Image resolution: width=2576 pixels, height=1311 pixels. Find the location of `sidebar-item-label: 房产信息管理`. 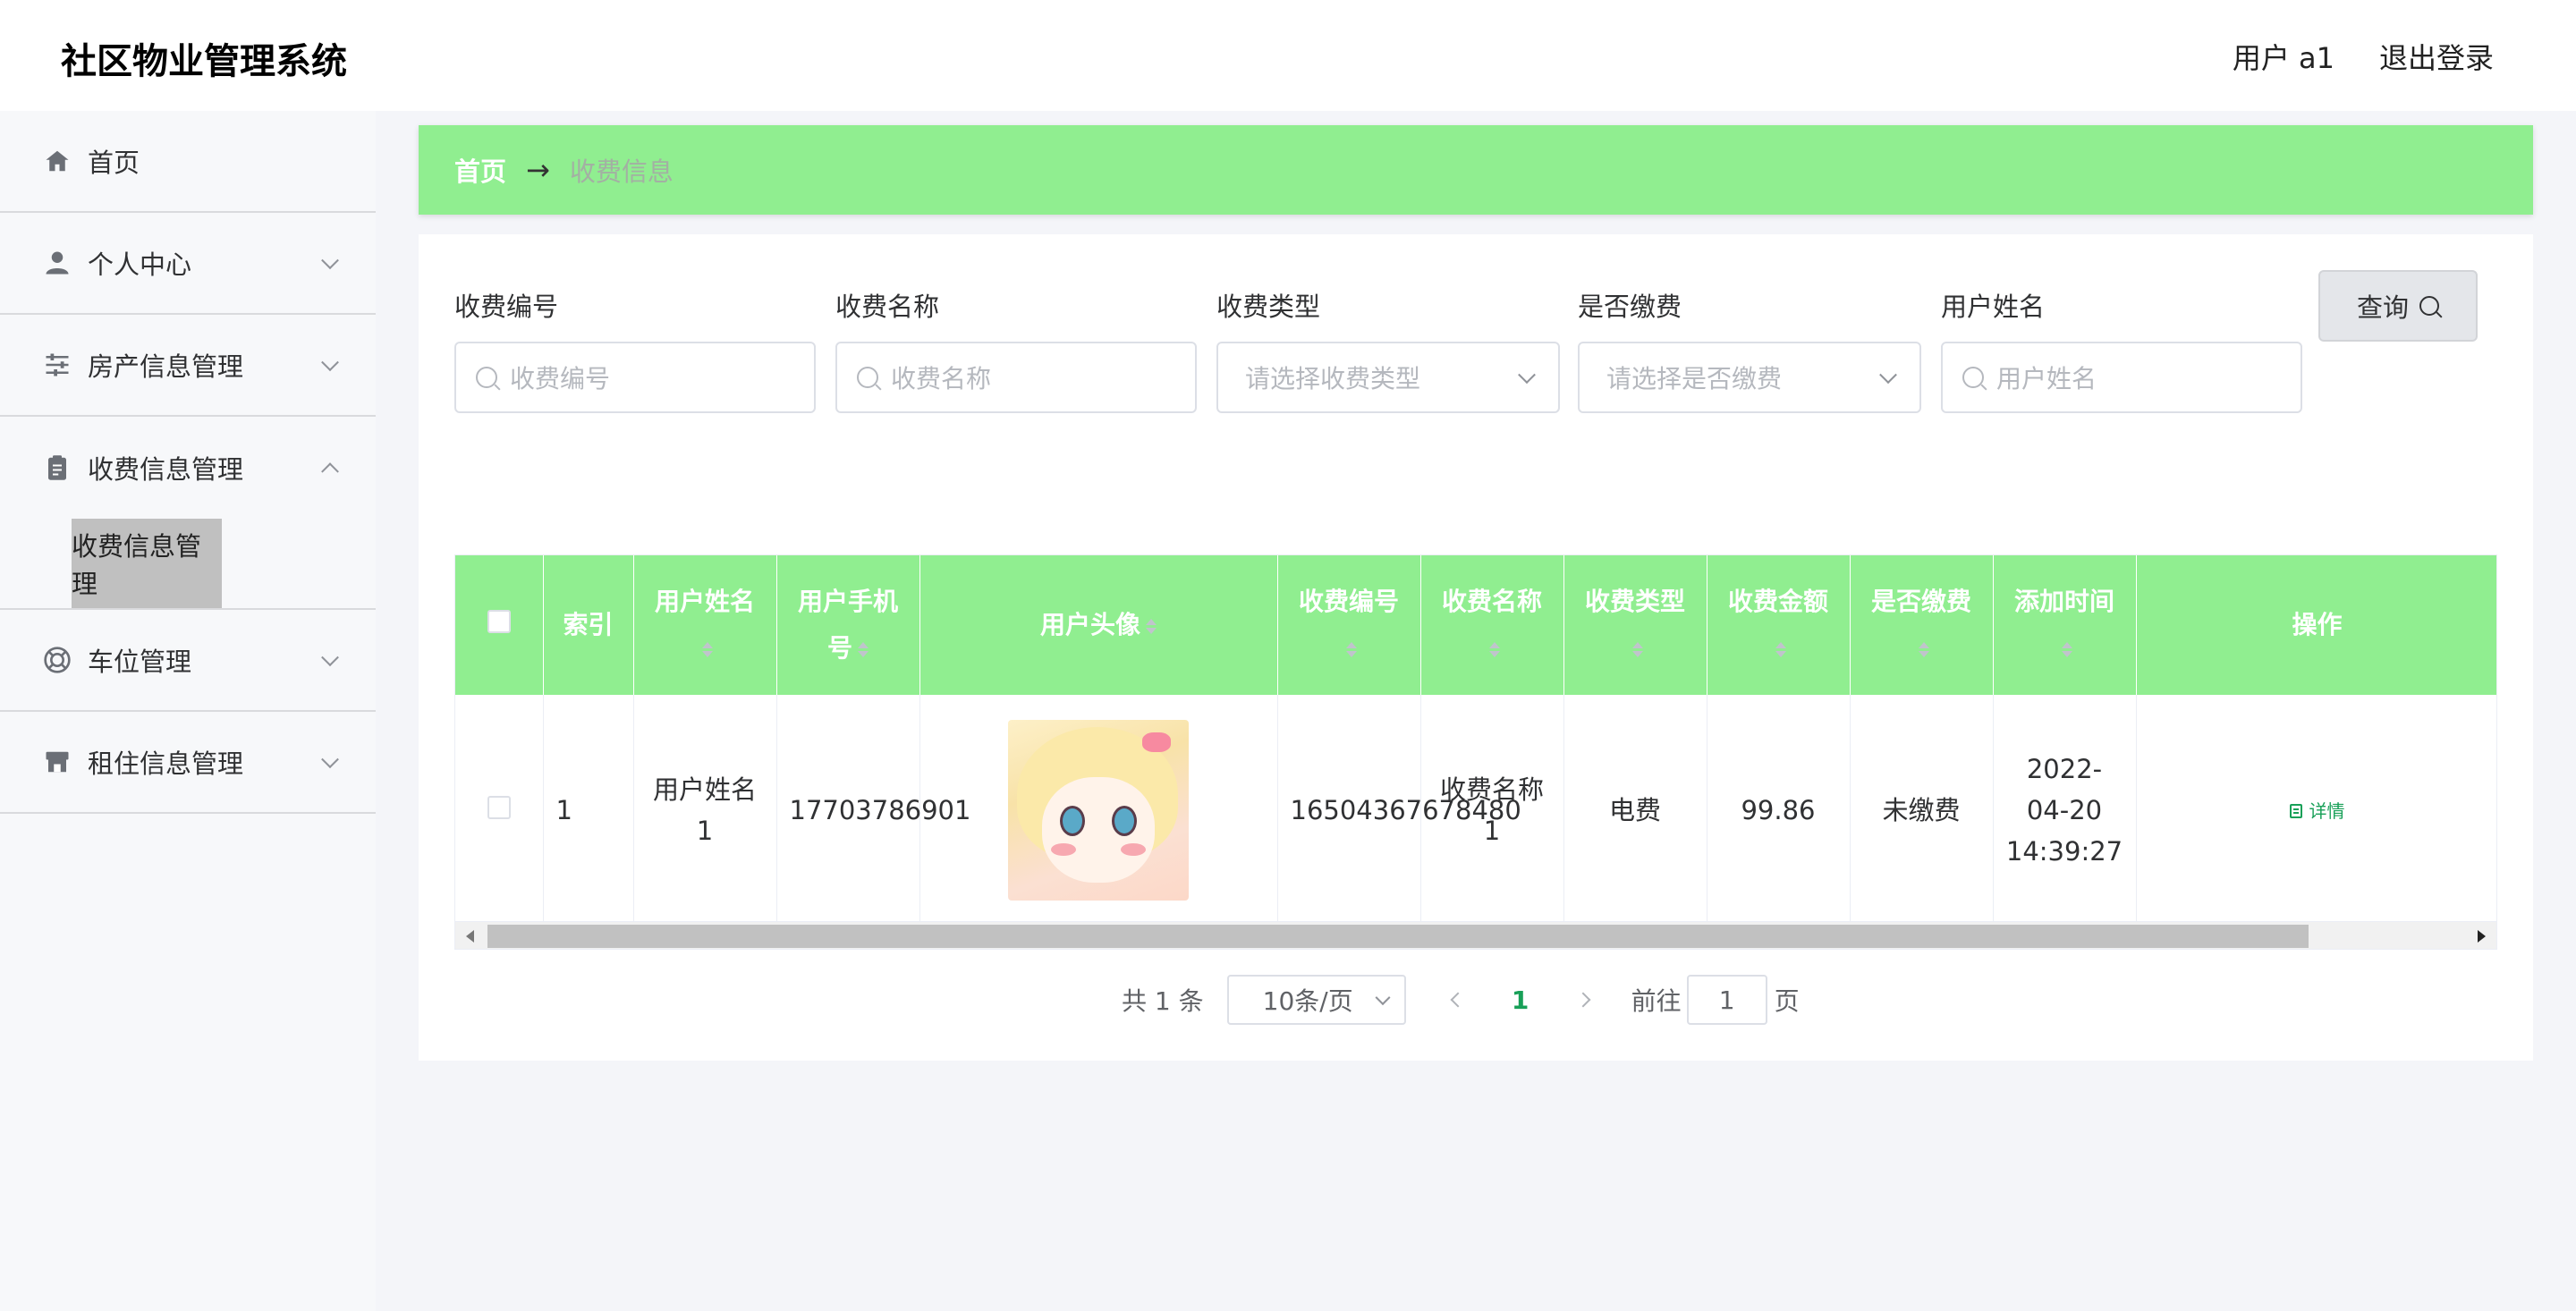

sidebar-item-label: 房产信息管理 is located at coordinates (166, 366).